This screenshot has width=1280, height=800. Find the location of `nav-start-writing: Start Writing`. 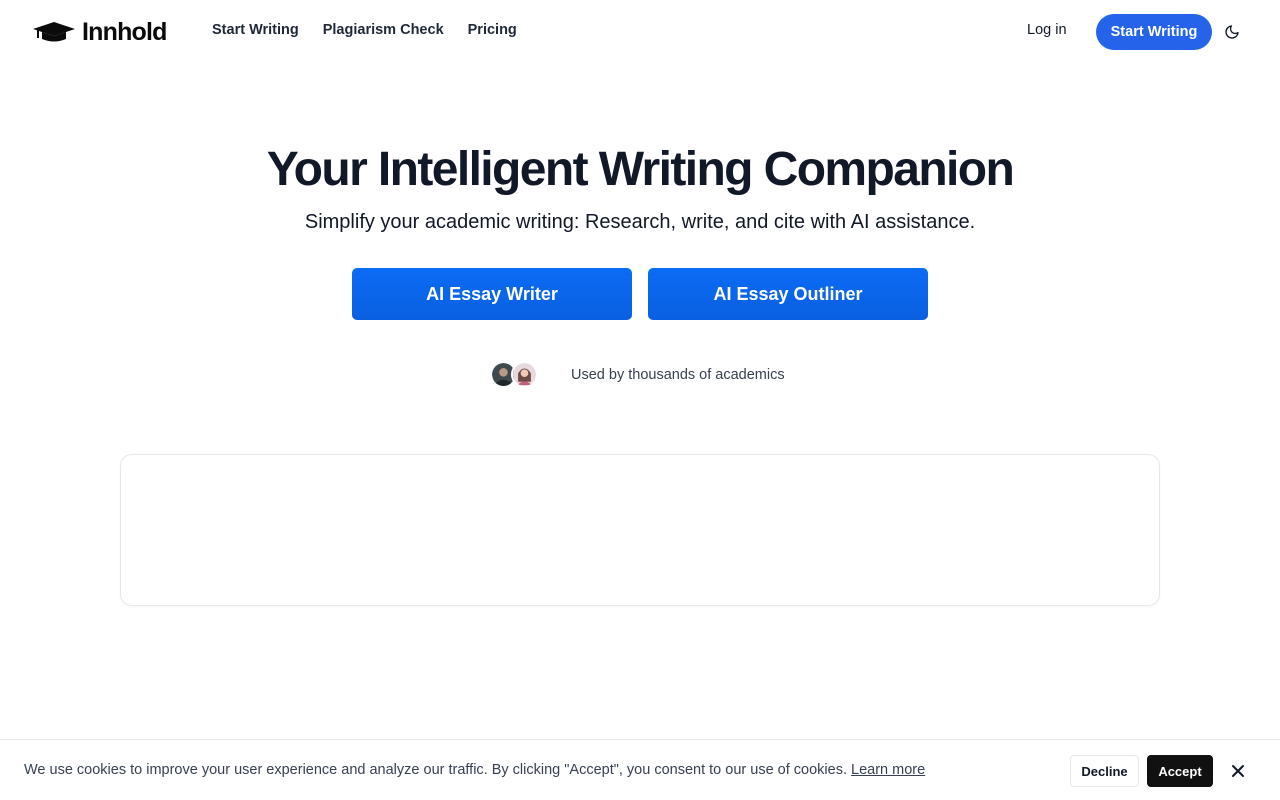

nav-start-writing: Start Writing is located at coordinates (255, 30).